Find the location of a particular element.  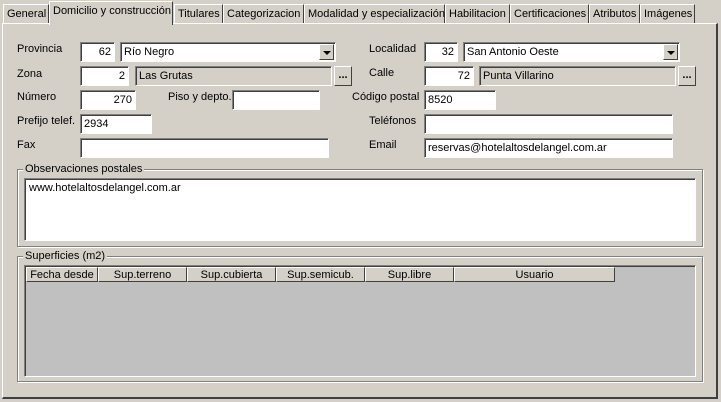

prefijo-label: Prefijo telef. is located at coordinates (46, 121).